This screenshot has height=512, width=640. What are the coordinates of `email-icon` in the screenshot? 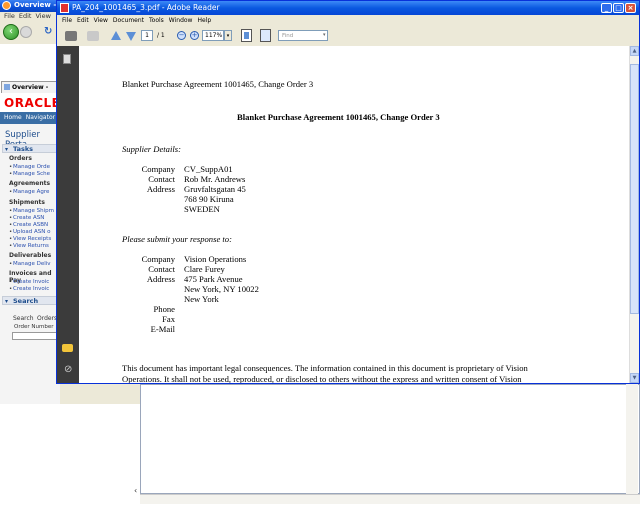 It's located at (93, 36).